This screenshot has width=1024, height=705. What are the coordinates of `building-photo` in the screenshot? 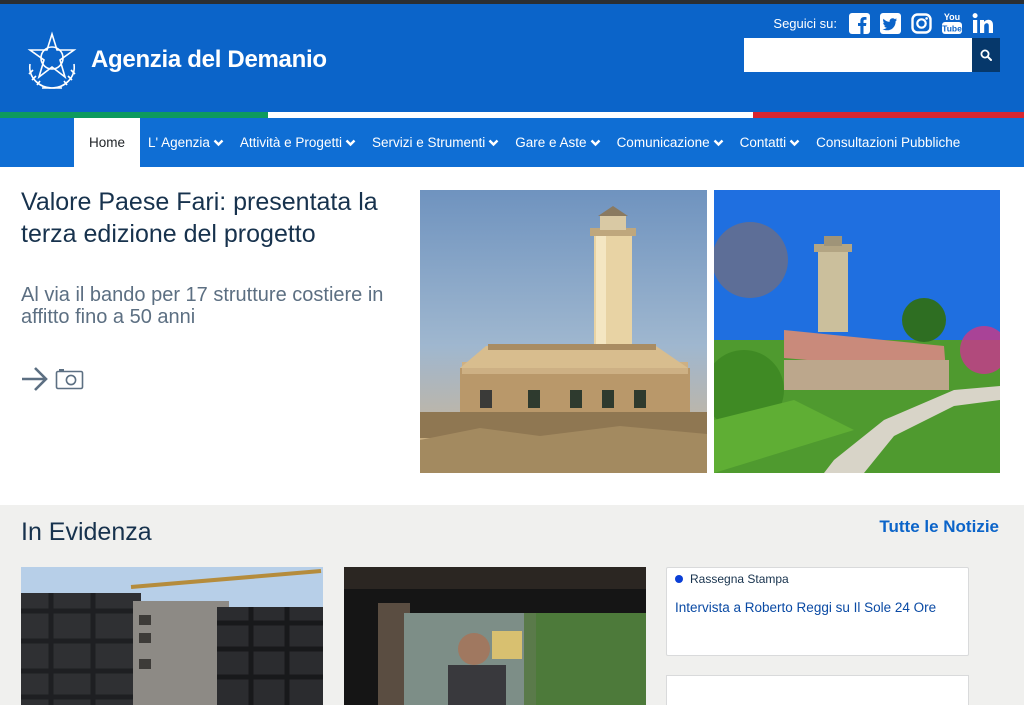 It's located at (172, 636).